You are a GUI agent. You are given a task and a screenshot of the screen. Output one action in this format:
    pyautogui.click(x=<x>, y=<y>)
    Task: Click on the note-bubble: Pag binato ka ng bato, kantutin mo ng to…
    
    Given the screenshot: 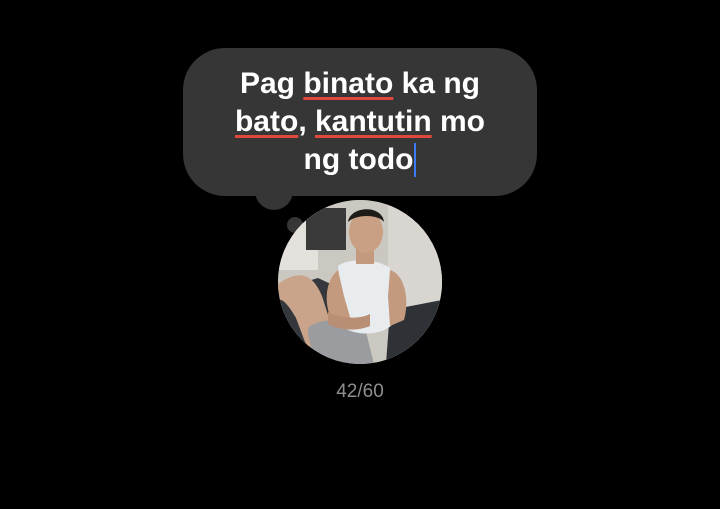 What is the action you would take?
    pyautogui.click(x=360, y=122)
    